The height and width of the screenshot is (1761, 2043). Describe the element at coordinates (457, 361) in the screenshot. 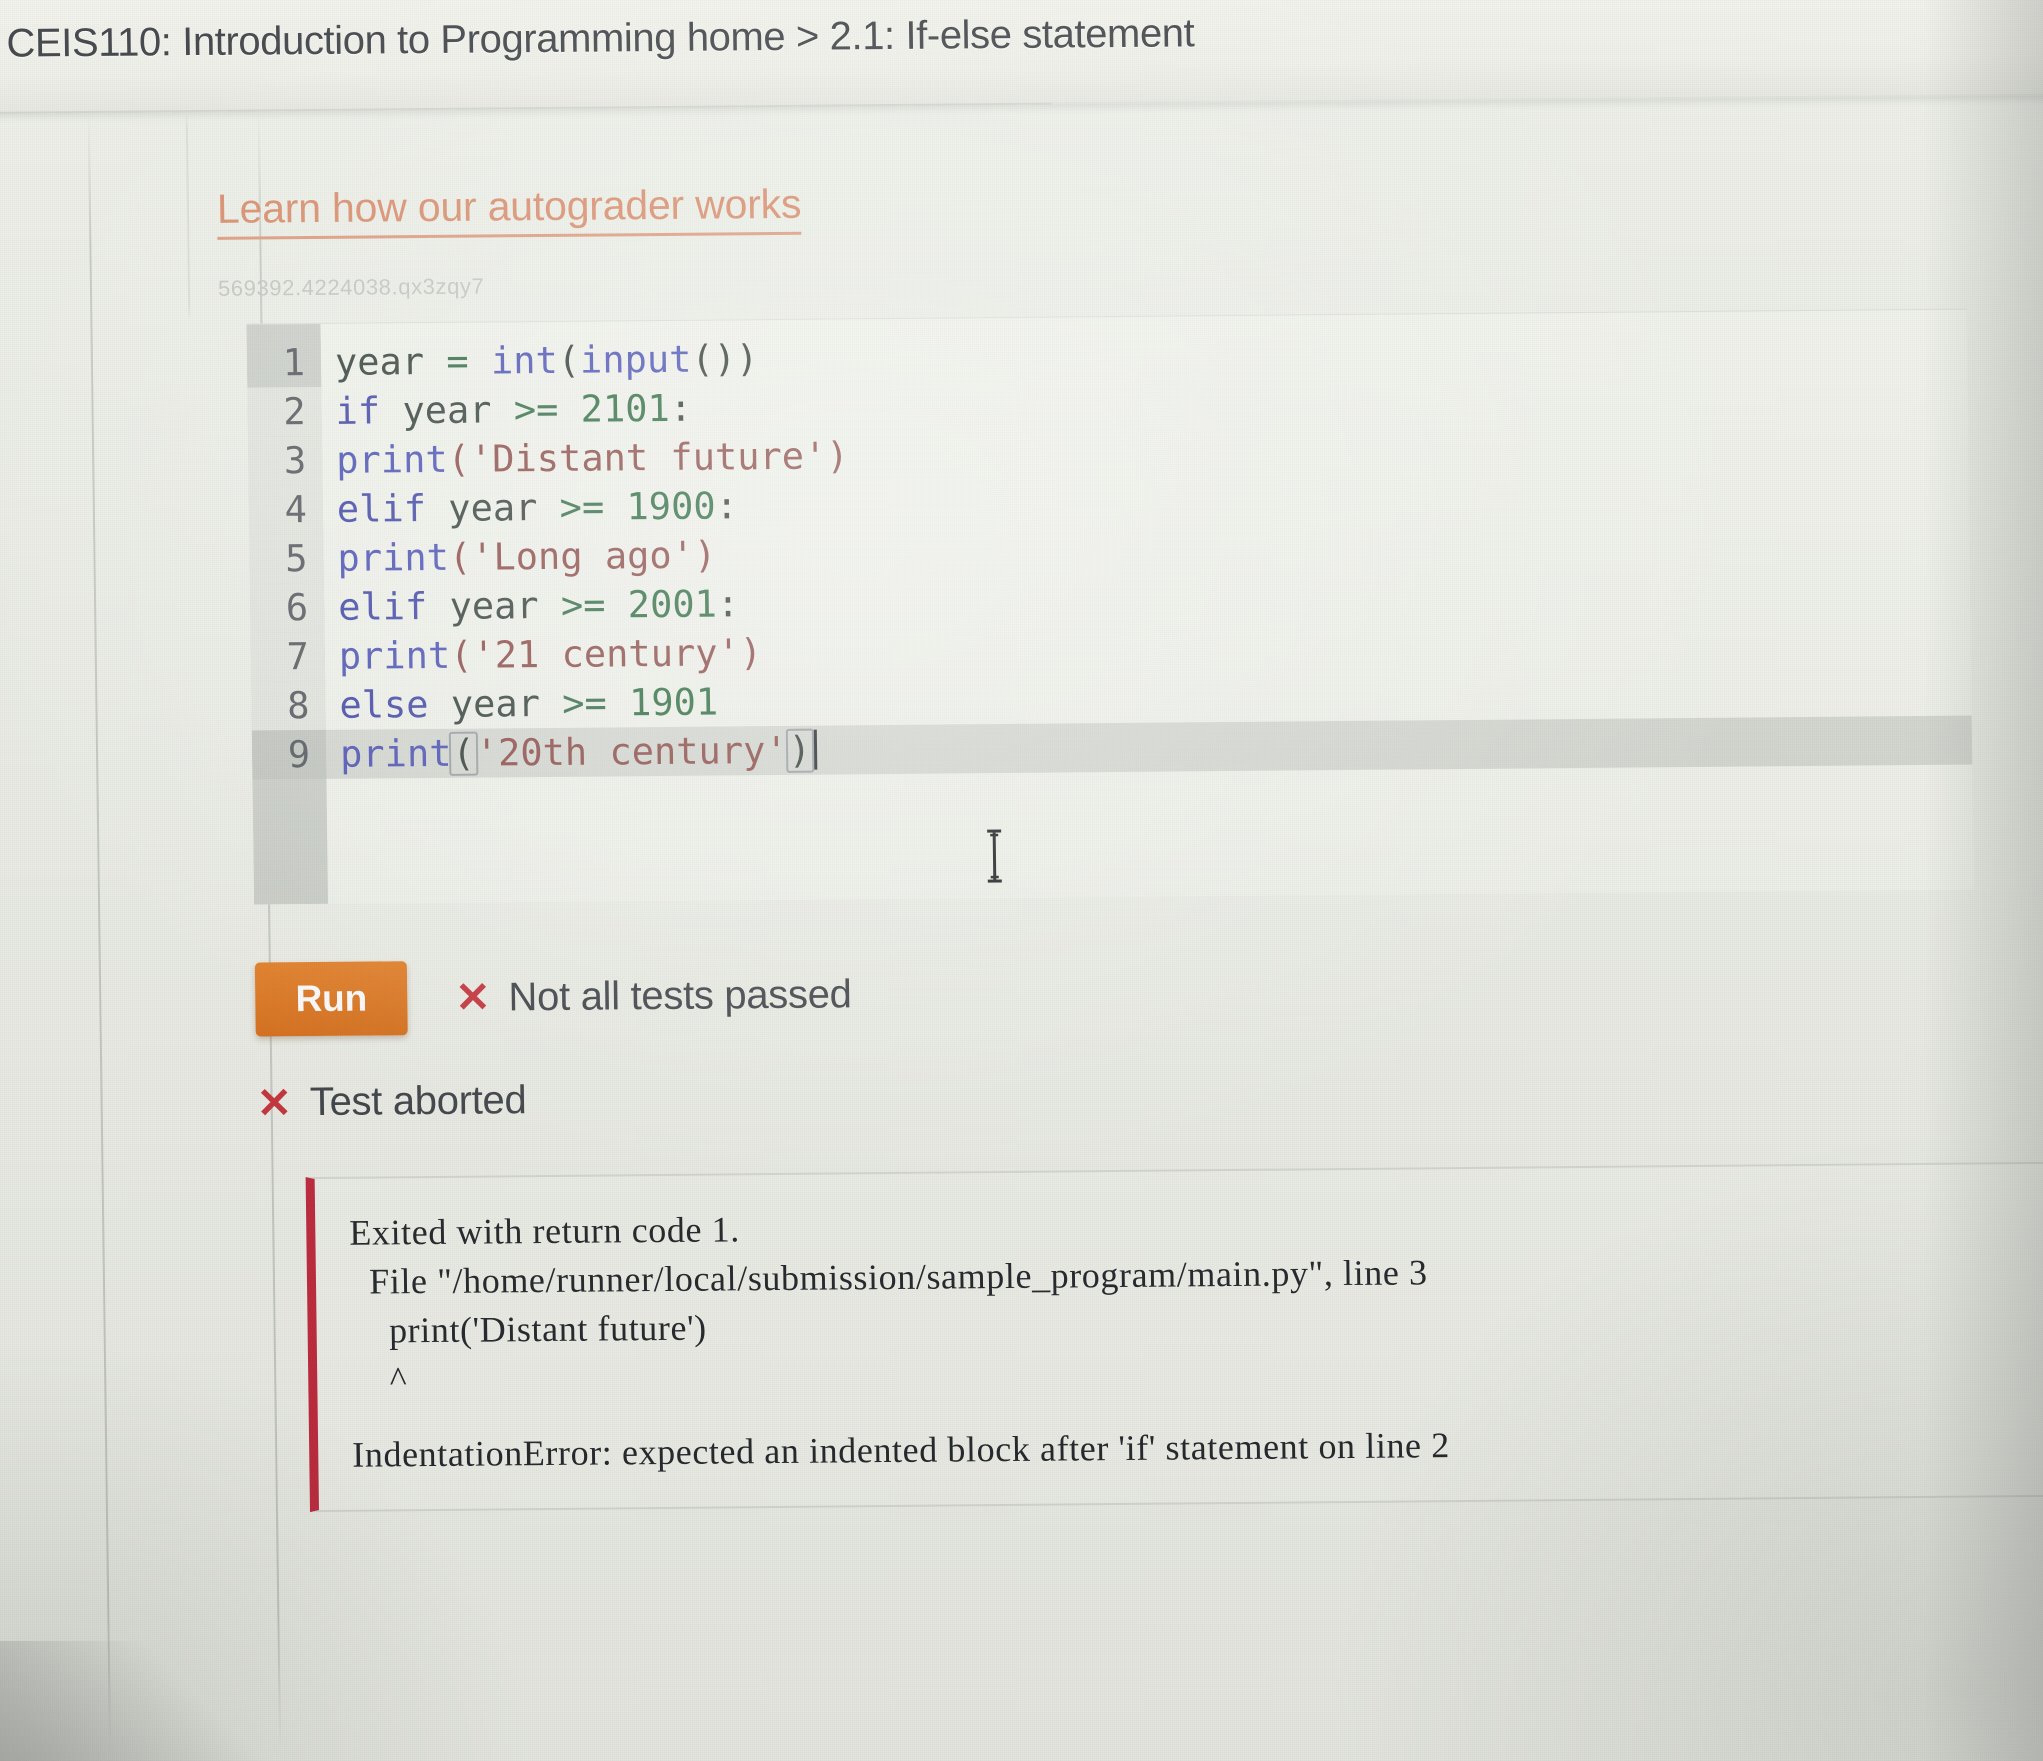

I see `token-equals: =` at that location.